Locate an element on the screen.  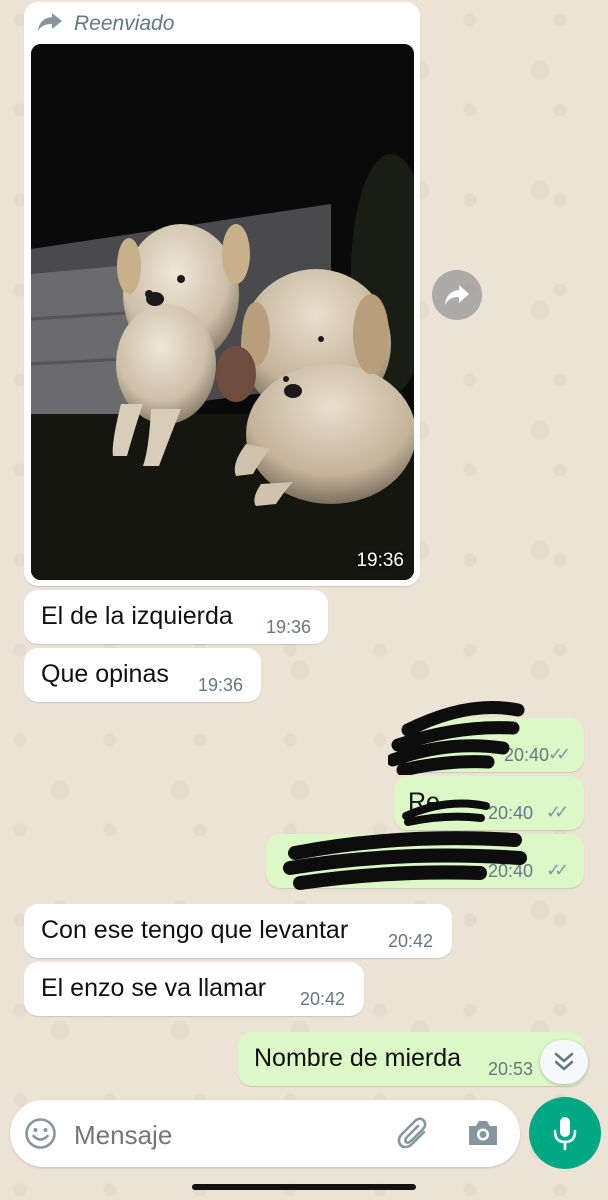
message-text: Nombre de mierda is located at coordinates (358, 1058).